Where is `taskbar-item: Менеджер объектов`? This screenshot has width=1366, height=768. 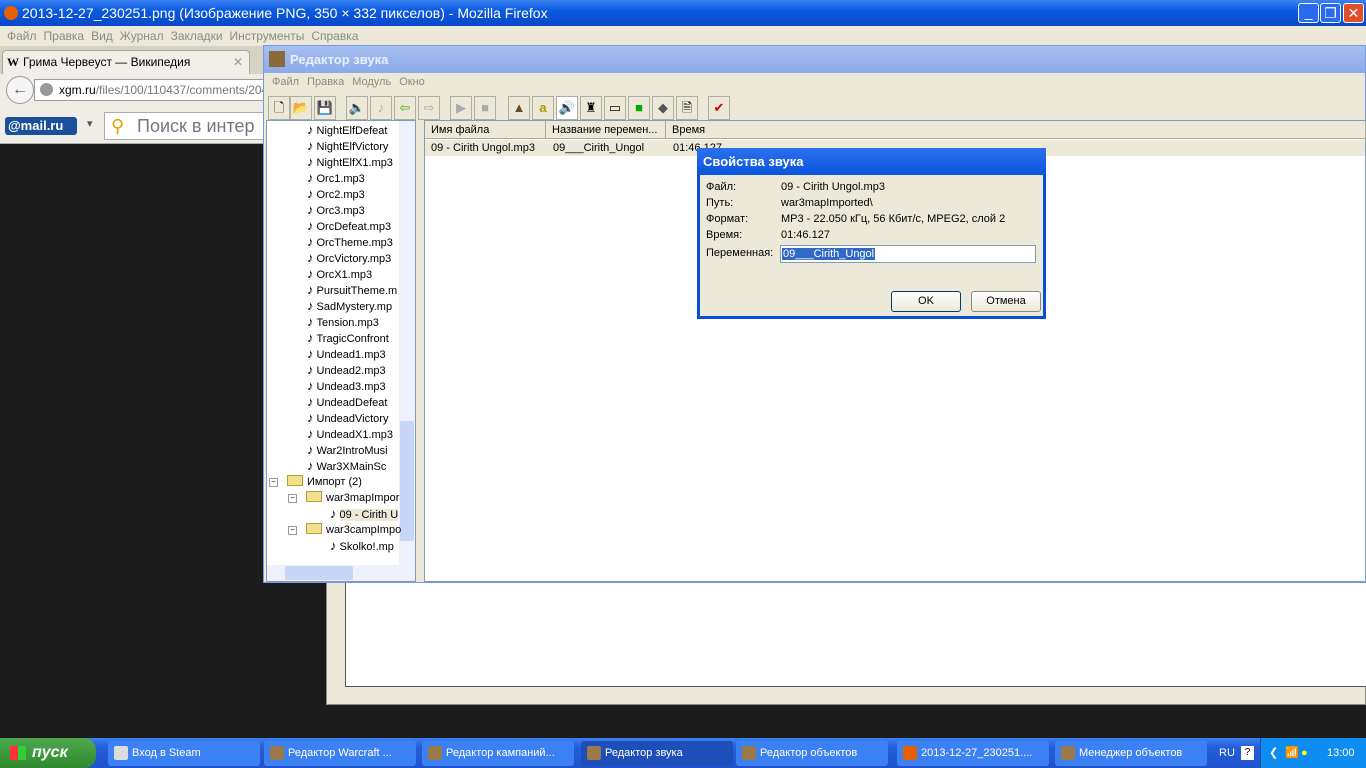 taskbar-item: Менеджер объектов is located at coordinates (1131, 753).